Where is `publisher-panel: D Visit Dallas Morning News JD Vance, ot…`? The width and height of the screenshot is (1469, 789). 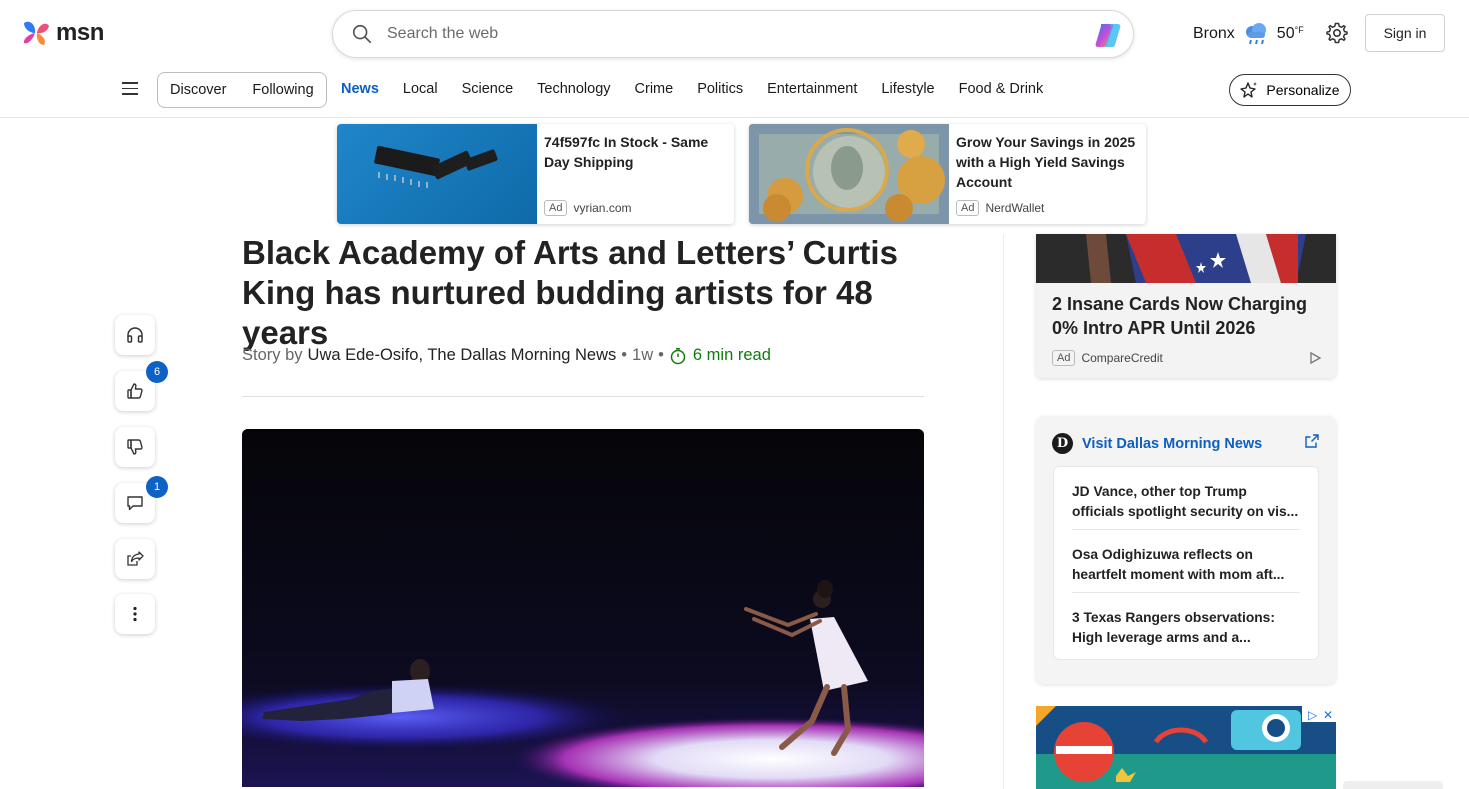
publisher-panel: D Visit Dallas Morning News JD Vance, ot… is located at coordinates (1186, 550).